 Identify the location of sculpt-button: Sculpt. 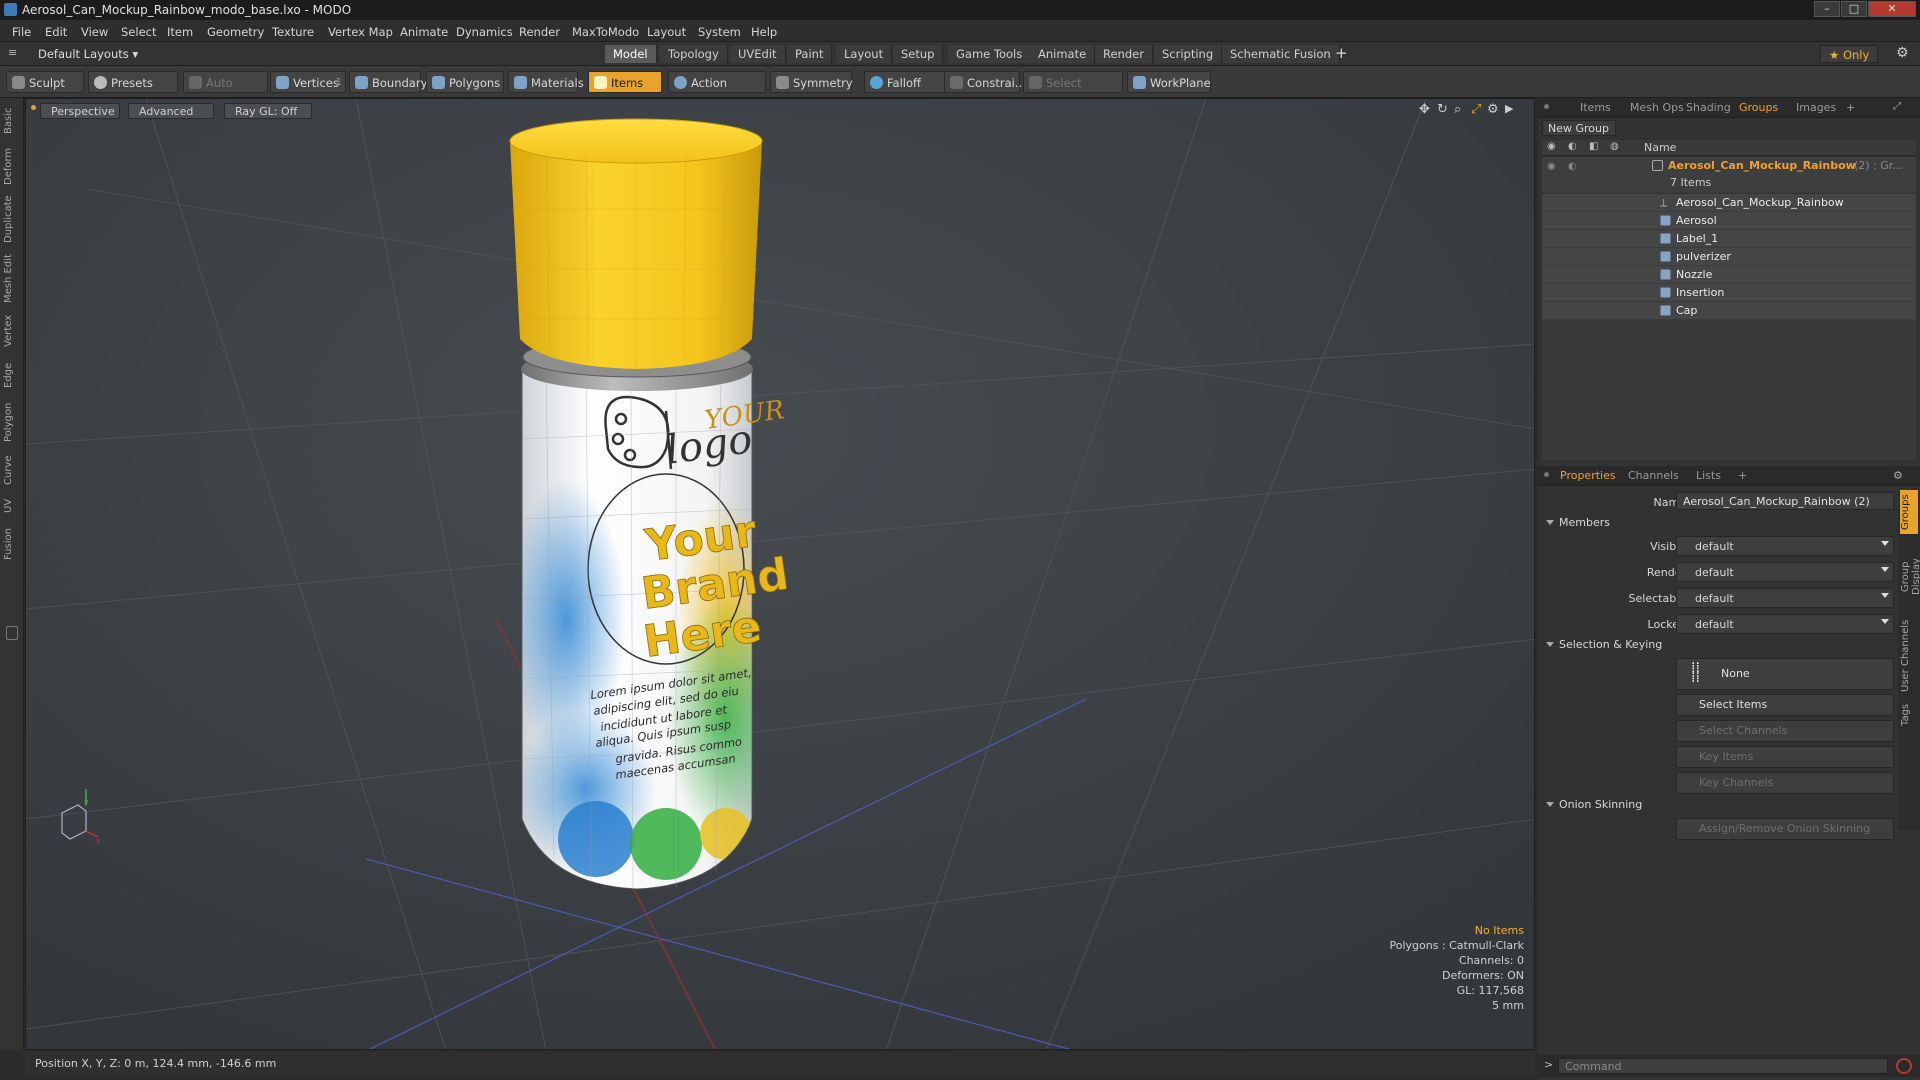
(45, 82).